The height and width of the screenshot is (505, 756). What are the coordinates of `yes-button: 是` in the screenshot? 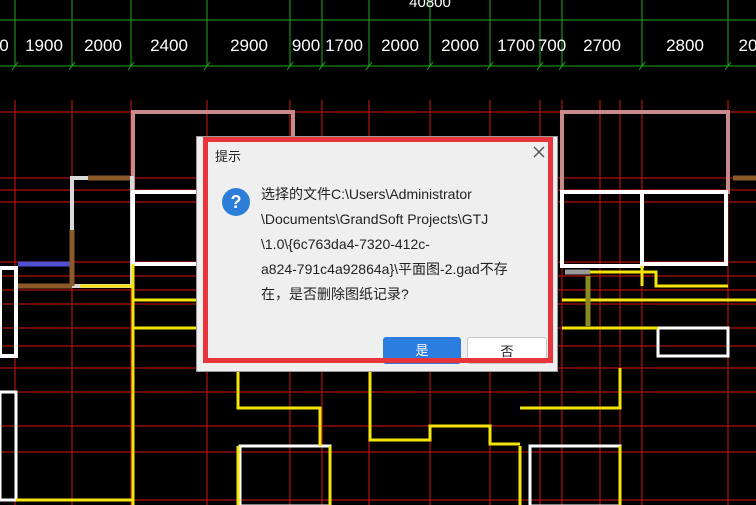 It's located at (422, 350).